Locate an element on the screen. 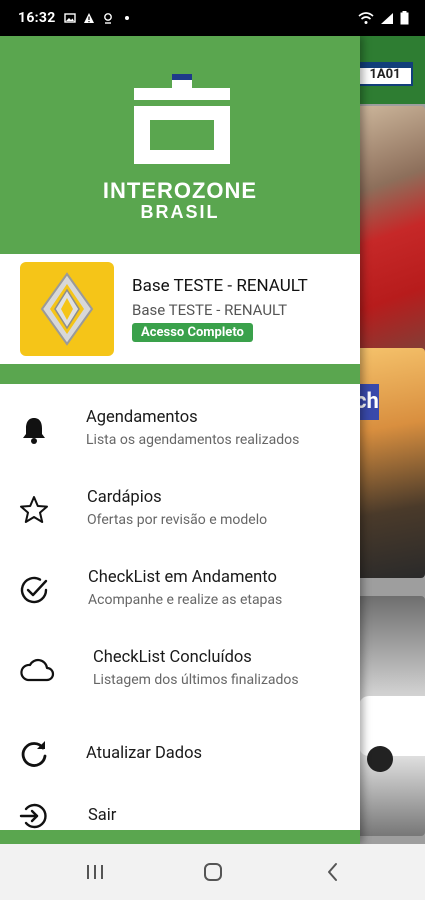 This screenshot has height=900, width=425. menu-subtitle: Ofertas por revisão e modelo is located at coordinates (177, 520).